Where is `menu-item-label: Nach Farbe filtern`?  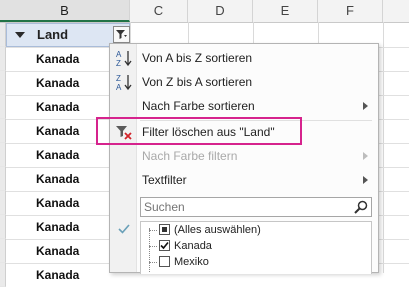
menu-item-label: Nach Farbe filtern is located at coordinates (190, 156).